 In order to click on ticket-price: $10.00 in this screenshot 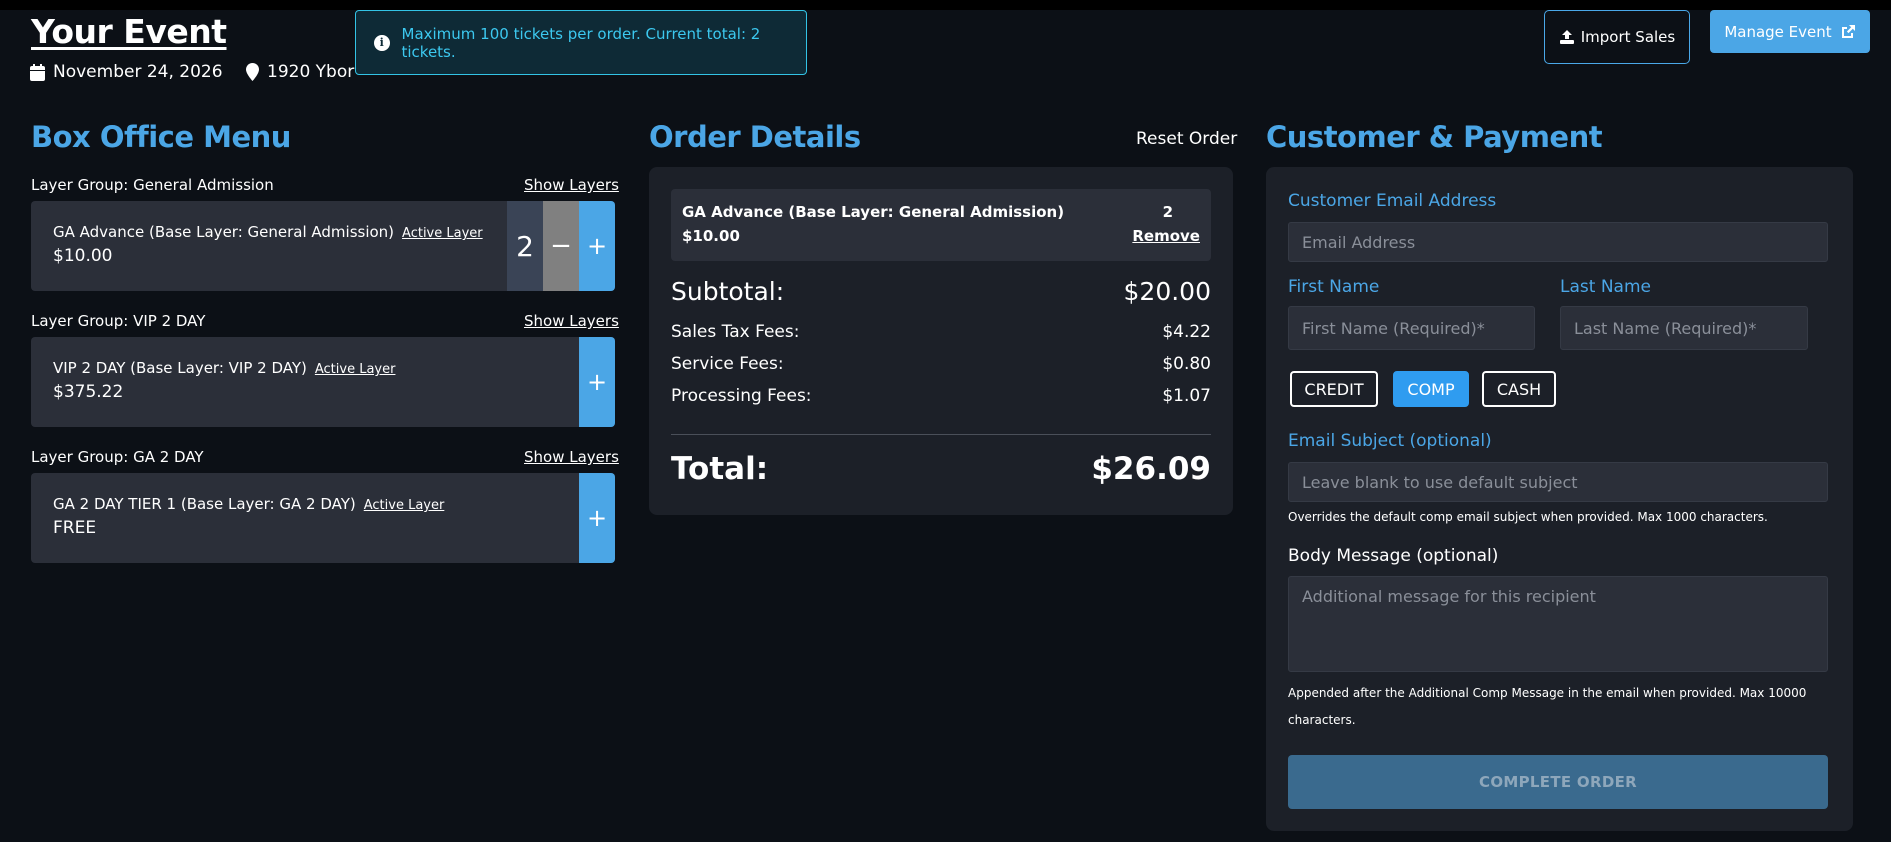, I will do `click(83, 256)`.